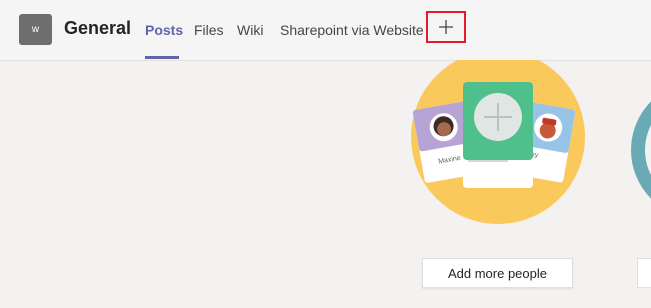 This screenshot has width=651, height=308. What do you see at coordinates (98, 28) in the screenshot?
I see `channel-title: General` at bounding box center [98, 28].